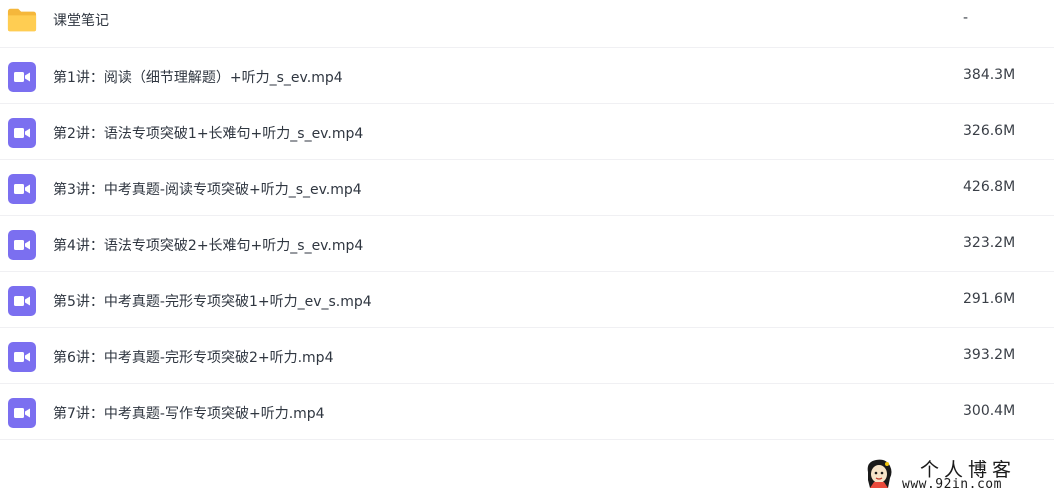 This screenshot has width=1054, height=497. What do you see at coordinates (527, 300) in the screenshot?
I see `list-item-video: 第5讲：中考真题-完形专项突破1+听力_ev_s.mp4 291.6M` at bounding box center [527, 300].